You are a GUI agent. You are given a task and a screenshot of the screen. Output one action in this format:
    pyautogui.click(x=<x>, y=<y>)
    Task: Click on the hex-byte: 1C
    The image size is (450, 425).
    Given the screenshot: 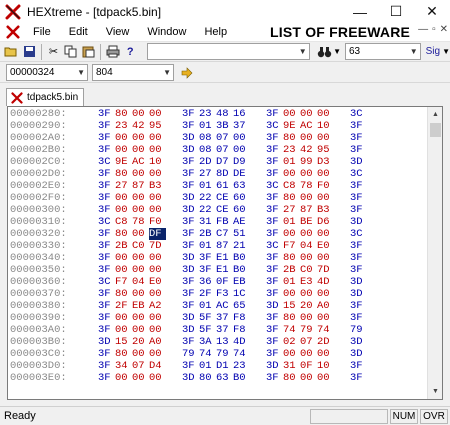 What is the action you would take?
    pyautogui.click(x=241, y=294)
    